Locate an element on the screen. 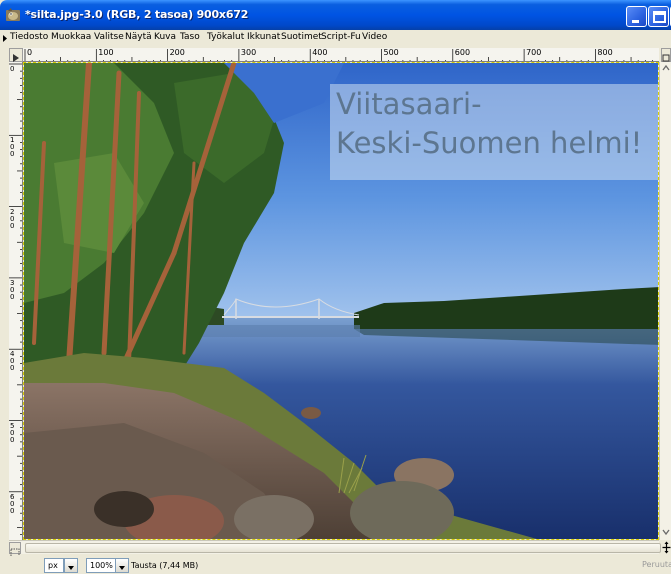  zoom-to-fit-button is located at coordinates (666, 55).